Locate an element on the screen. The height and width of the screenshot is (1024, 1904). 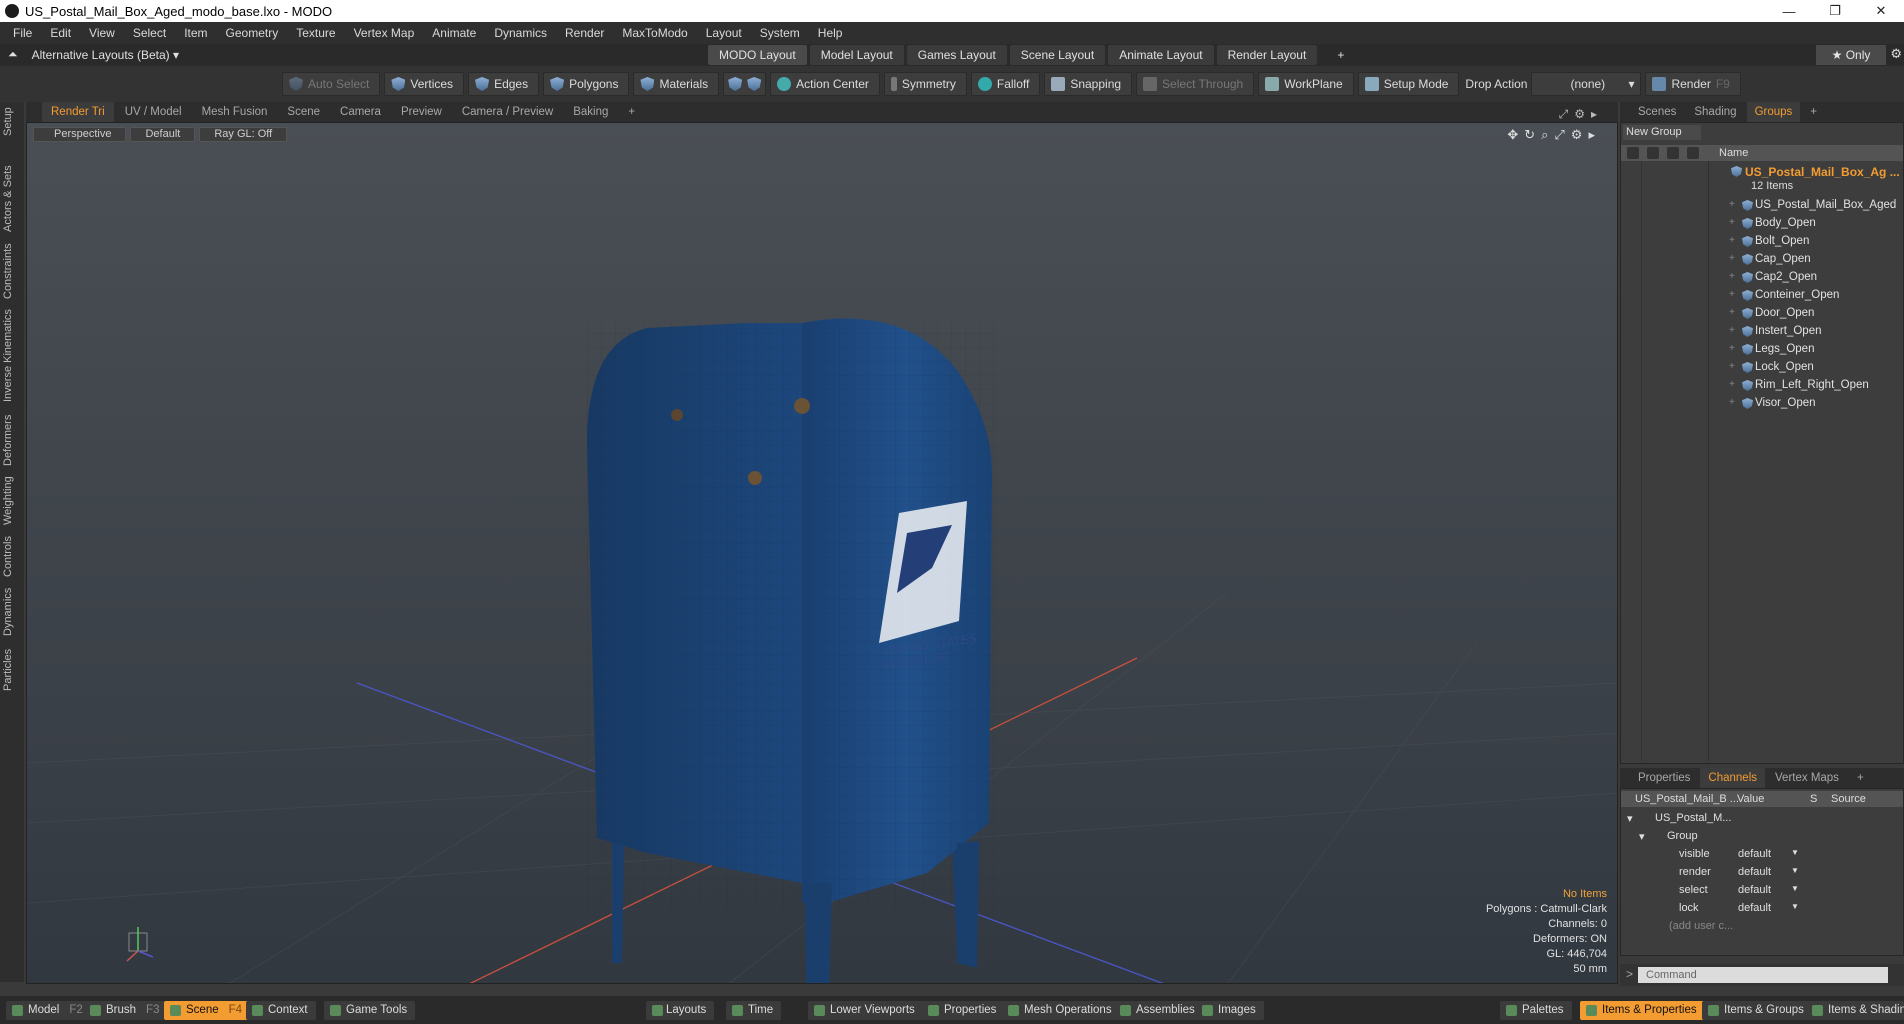
menu-view: View is located at coordinates (102, 33).